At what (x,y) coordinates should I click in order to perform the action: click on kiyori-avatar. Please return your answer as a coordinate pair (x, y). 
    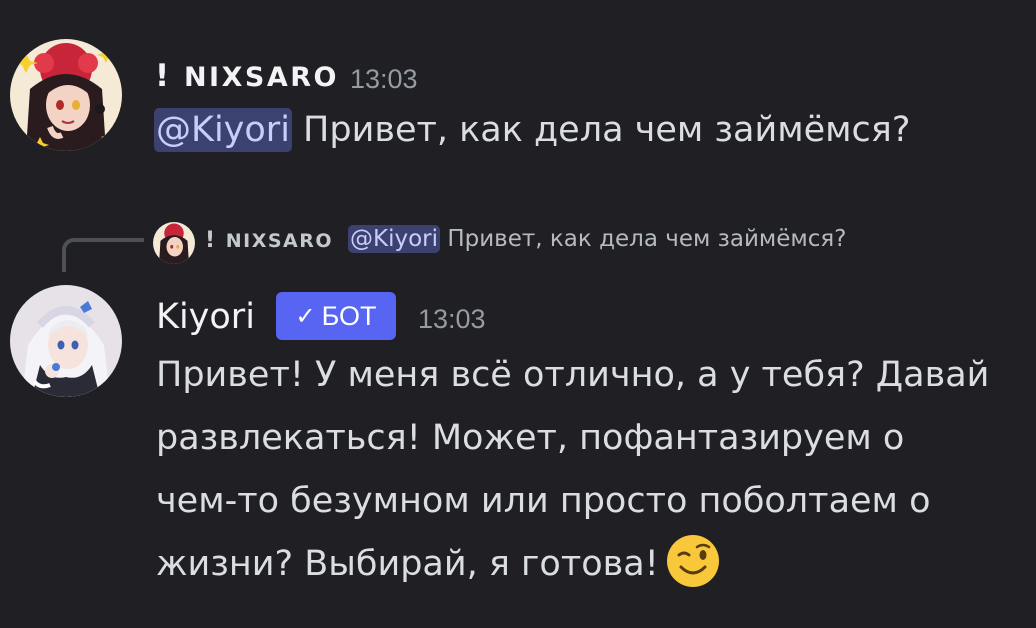
    Looking at the image, I should click on (66, 341).